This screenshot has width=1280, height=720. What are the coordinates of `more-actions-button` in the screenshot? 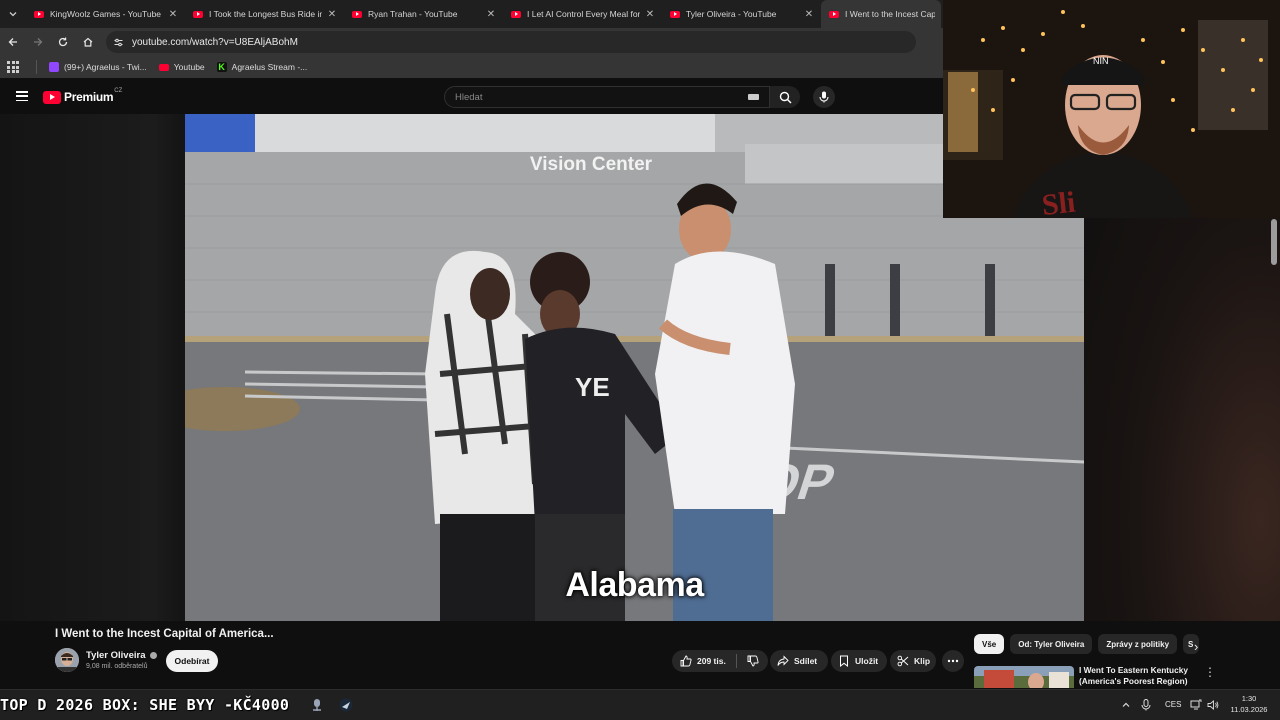 It's located at (953, 661).